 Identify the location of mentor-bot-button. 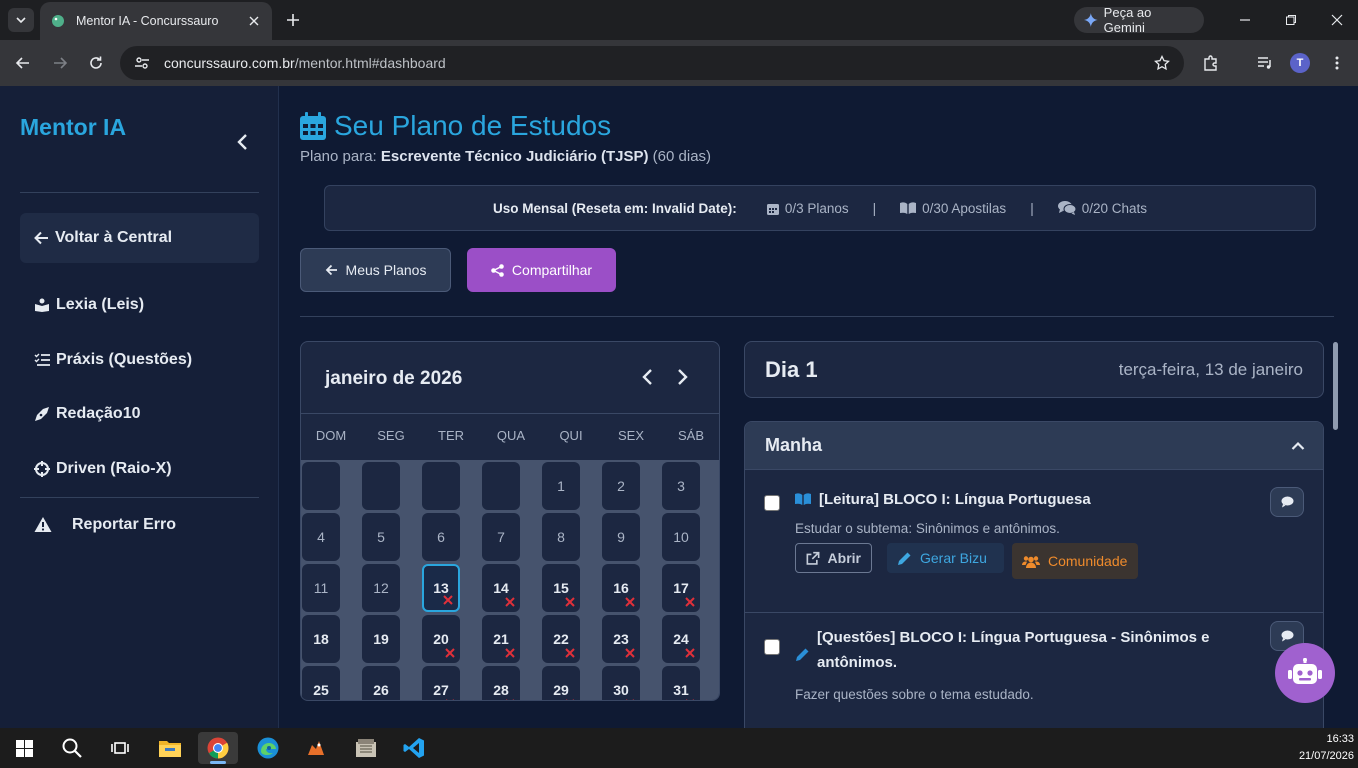
(1305, 673).